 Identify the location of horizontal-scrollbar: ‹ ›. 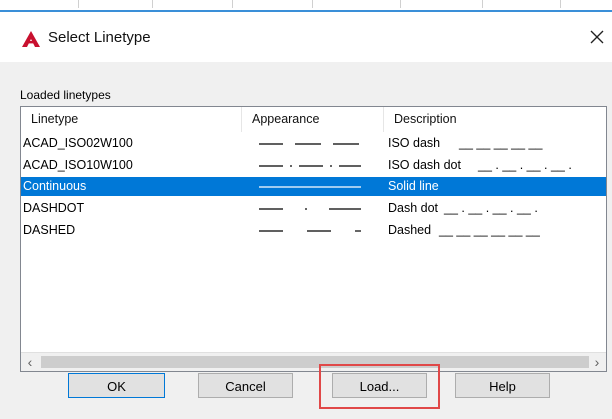
(313, 361).